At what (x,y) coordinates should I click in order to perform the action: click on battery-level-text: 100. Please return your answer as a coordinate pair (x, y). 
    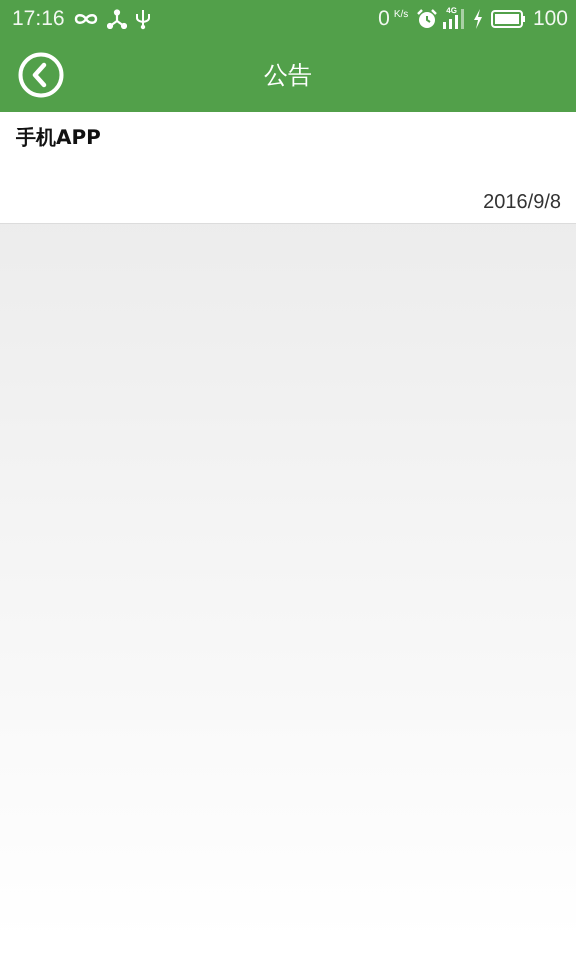
    Looking at the image, I should click on (550, 19).